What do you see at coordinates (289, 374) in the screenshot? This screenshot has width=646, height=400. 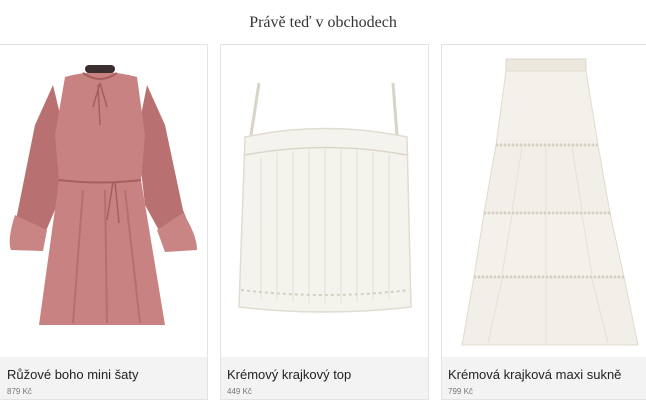 I see `product-name: Krémový krajkový top` at bounding box center [289, 374].